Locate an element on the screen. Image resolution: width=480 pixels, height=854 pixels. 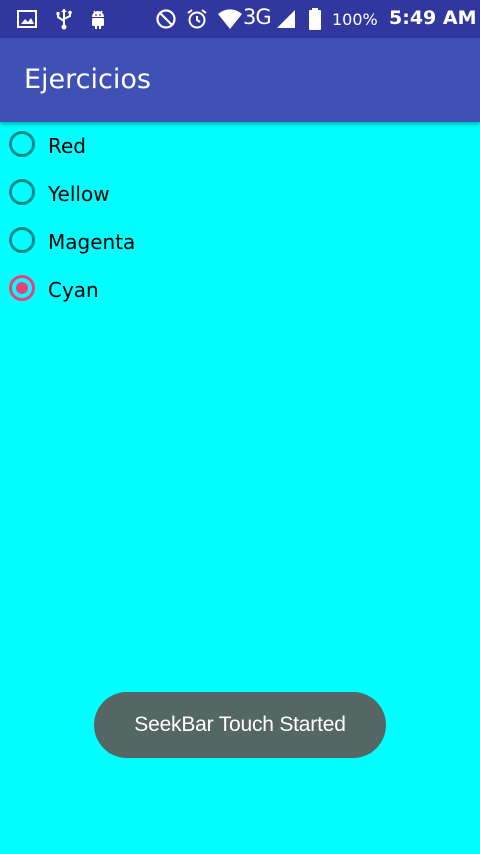
radio-option-red: Red is located at coordinates (120, 146).